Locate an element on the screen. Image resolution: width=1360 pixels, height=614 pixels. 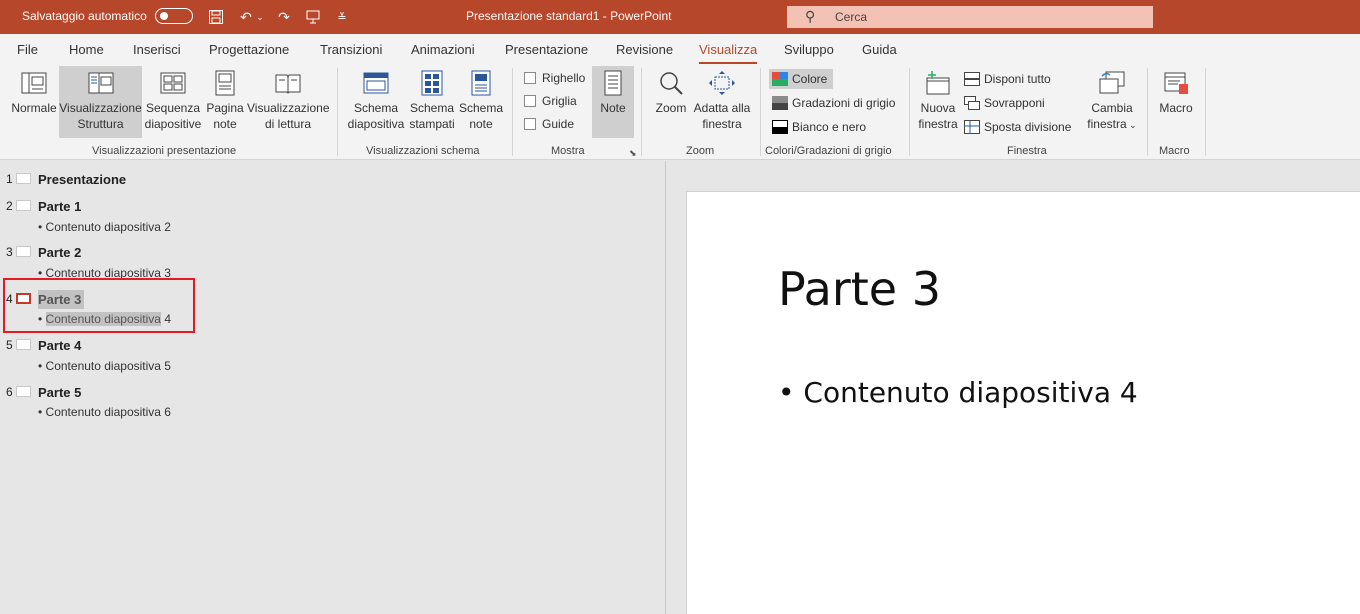
present-from-start-icon is located at coordinates (313, 17).